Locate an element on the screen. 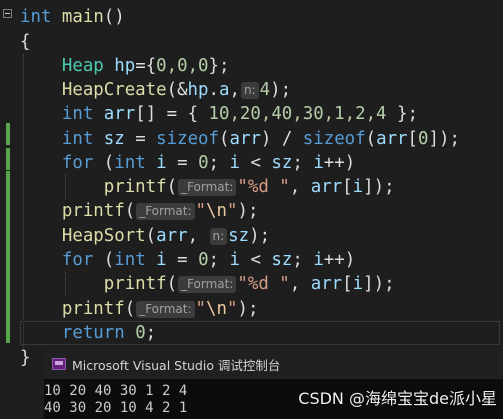 The image size is (503, 419). console-output-line: 40 30 20 10 4 2 1 is located at coordinates (116, 408).